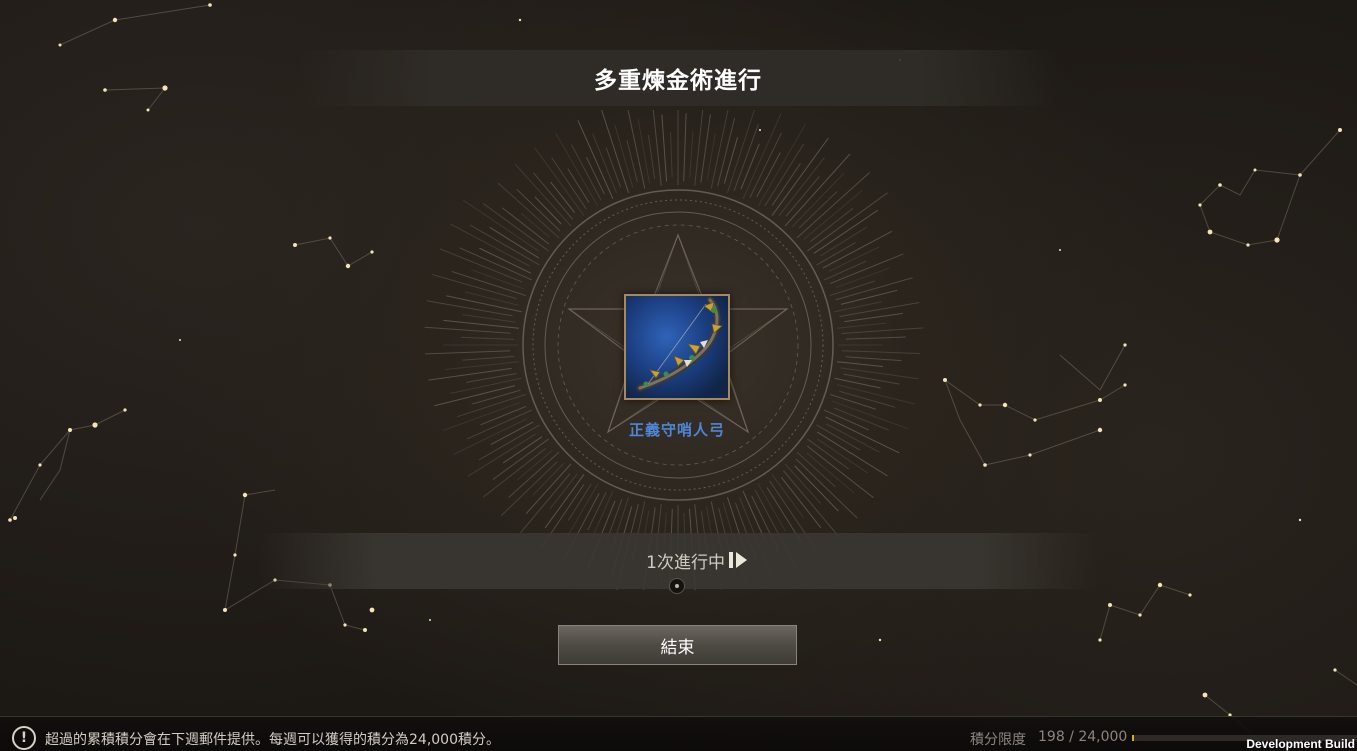 The width and height of the screenshot is (1357, 751). Describe the element at coordinates (677, 645) in the screenshot. I see `end-button: 結束` at that location.